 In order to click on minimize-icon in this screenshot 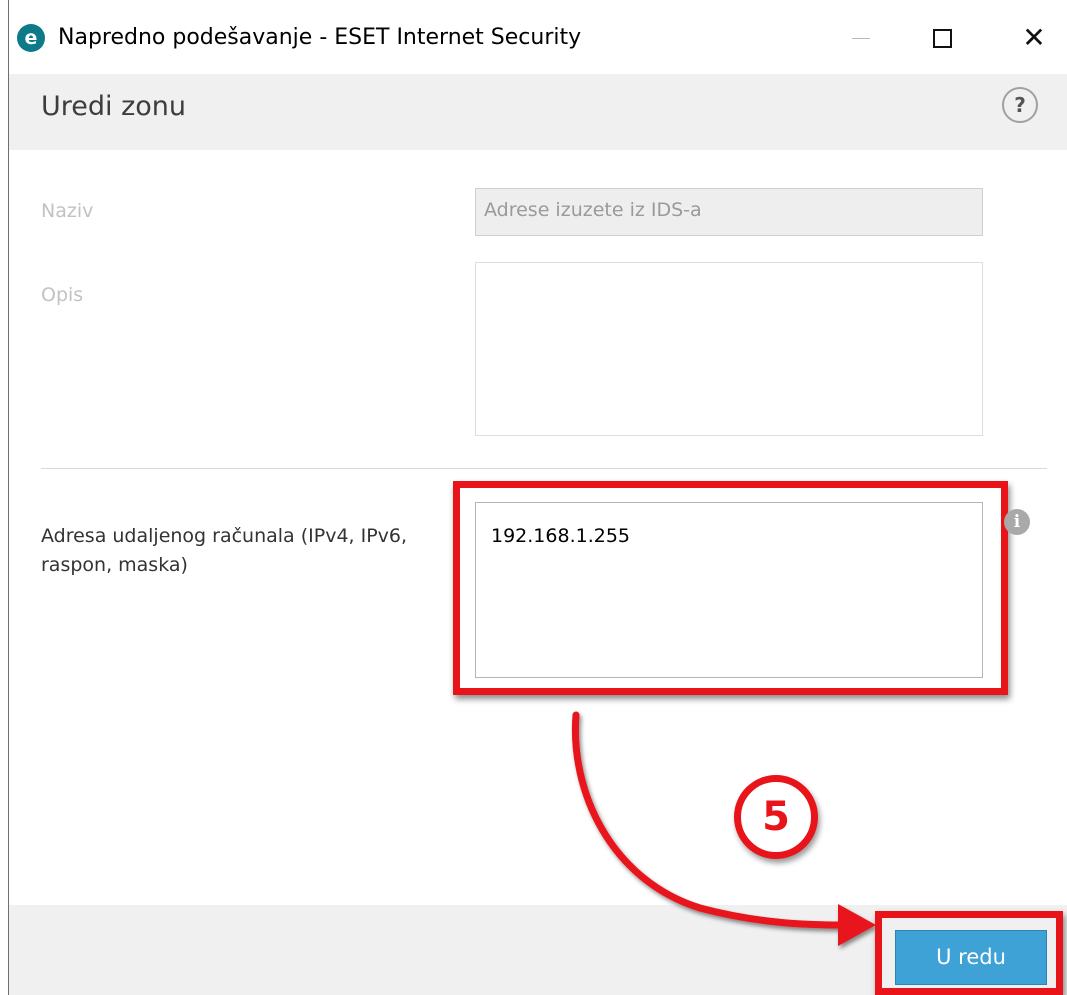, I will do `click(861, 38)`.